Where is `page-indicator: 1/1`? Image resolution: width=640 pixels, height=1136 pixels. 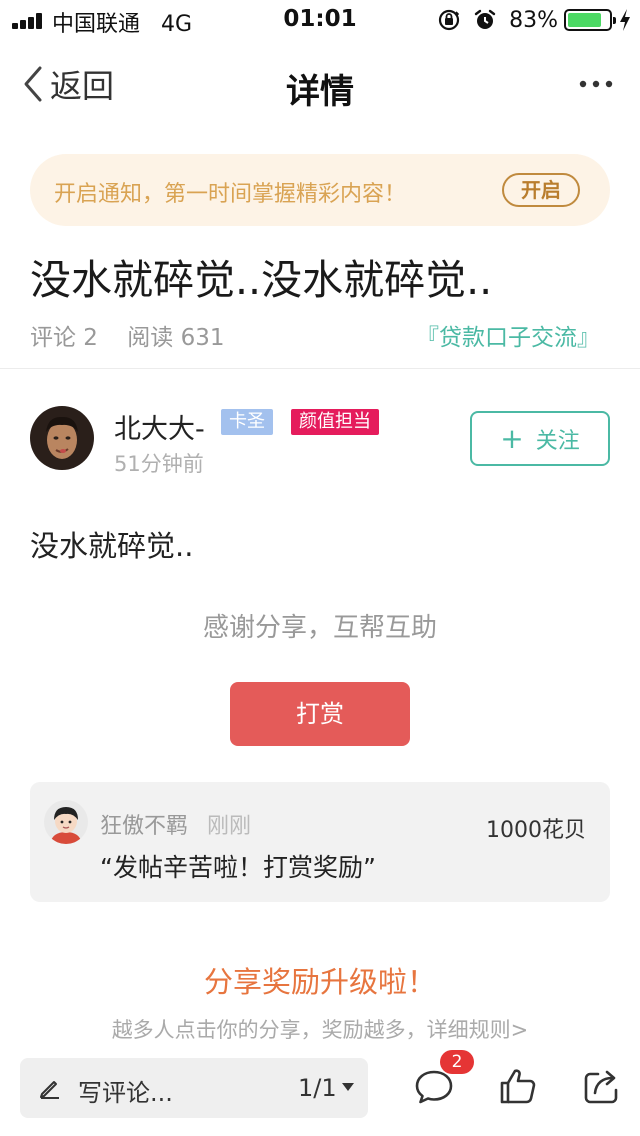 page-indicator: 1/1 is located at coordinates (317, 1088).